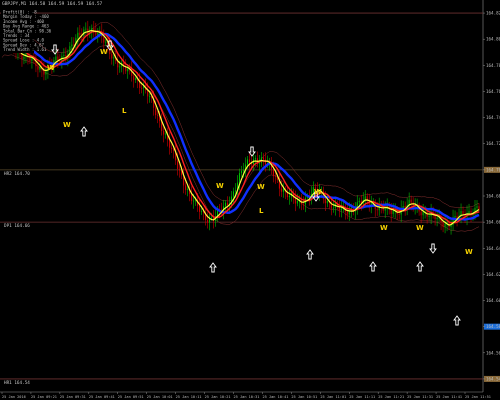  What do you see at coordinates (275, 397) in the screenshot?
I see `time-tick-label: 25 Jan 10:41` at bounding box center [275, 397].